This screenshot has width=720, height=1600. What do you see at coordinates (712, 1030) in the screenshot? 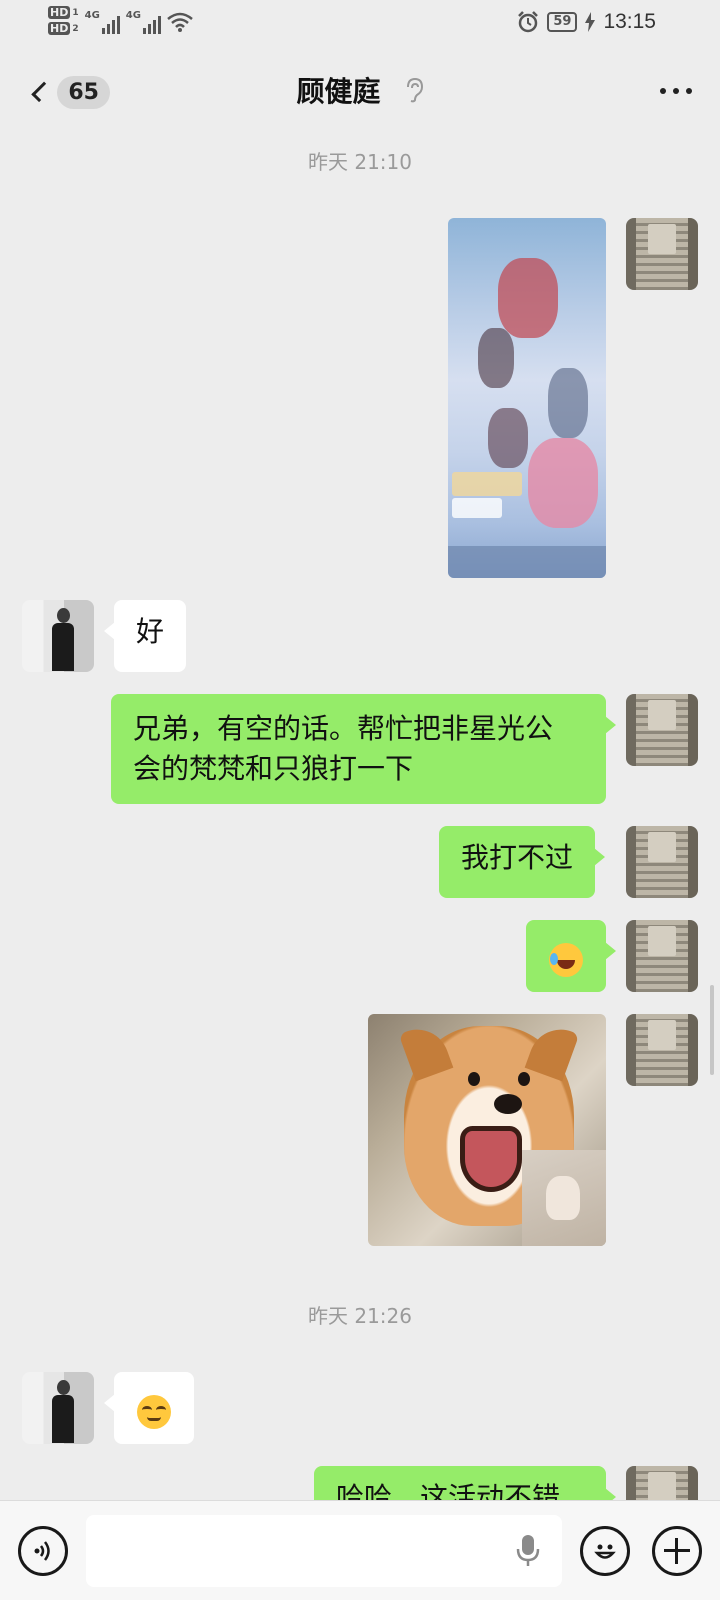
I see `scrollbar` at bounding box center [712, 1030].